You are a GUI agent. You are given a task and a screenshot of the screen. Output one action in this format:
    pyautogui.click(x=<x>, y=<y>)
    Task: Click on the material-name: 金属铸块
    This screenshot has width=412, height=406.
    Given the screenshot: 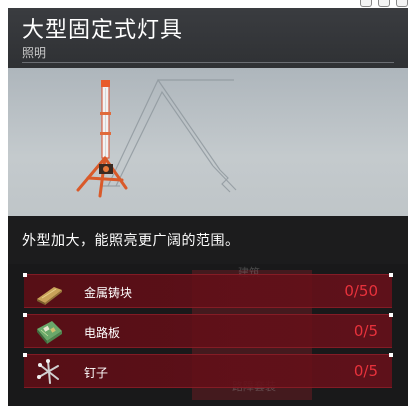 What is the action you would take?
    pyautogui.click(x=108, y=293)
    